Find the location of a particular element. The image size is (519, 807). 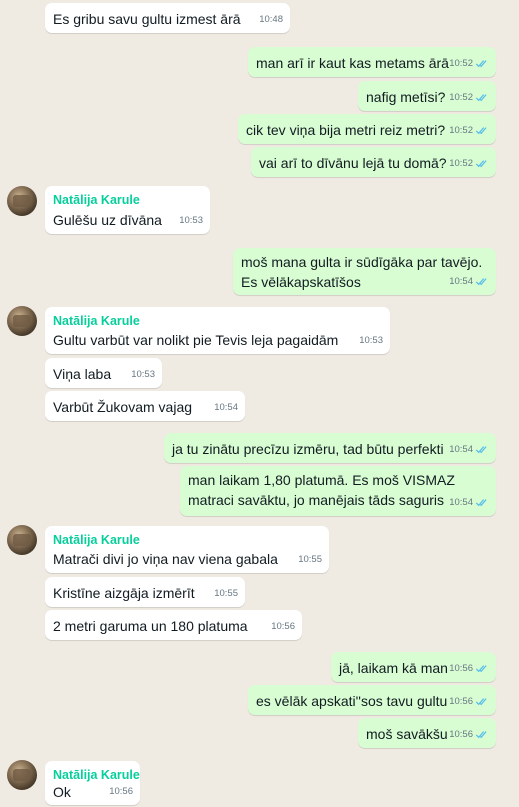

message-text: nafig metīsi? is located at coordinates (406, 97).